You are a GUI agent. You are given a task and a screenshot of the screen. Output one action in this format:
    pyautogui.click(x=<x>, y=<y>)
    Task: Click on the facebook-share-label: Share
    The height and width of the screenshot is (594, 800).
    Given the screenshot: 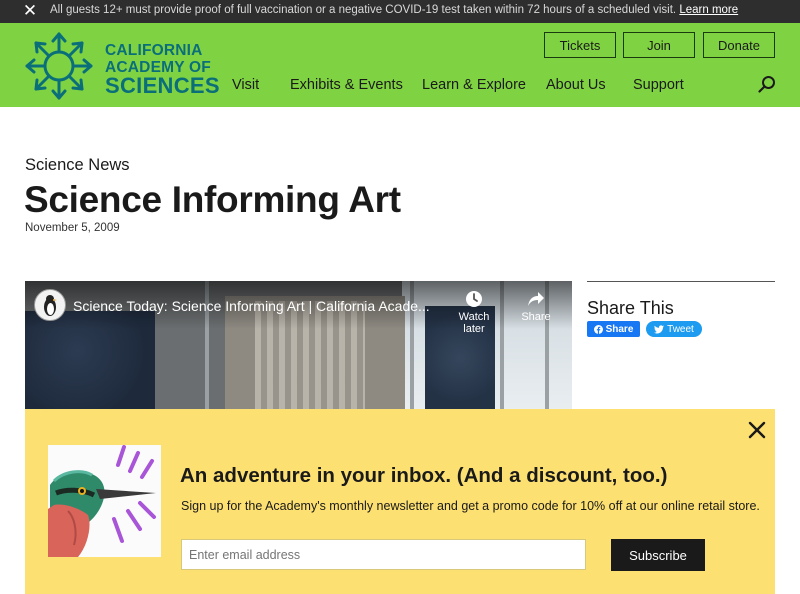 What is the action you would take?
    pyautogui.click(x=619, y=329)
    